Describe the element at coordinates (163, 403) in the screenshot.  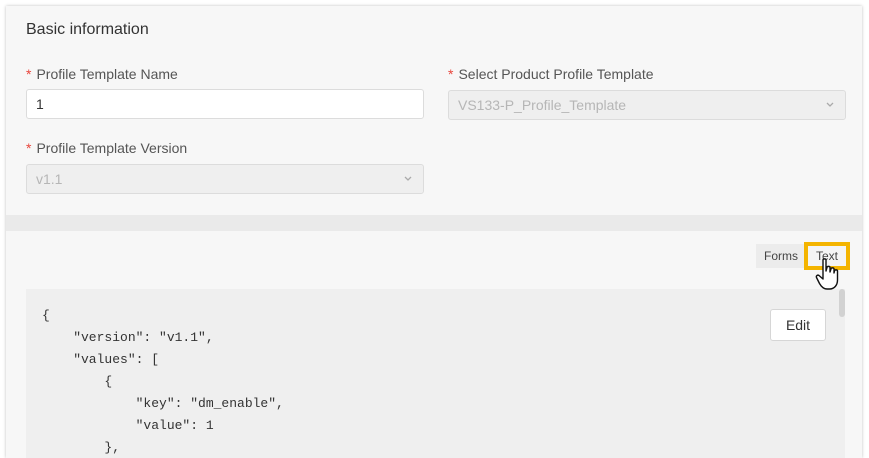
I see `code-line: "key": "dm_enable",` at that location.